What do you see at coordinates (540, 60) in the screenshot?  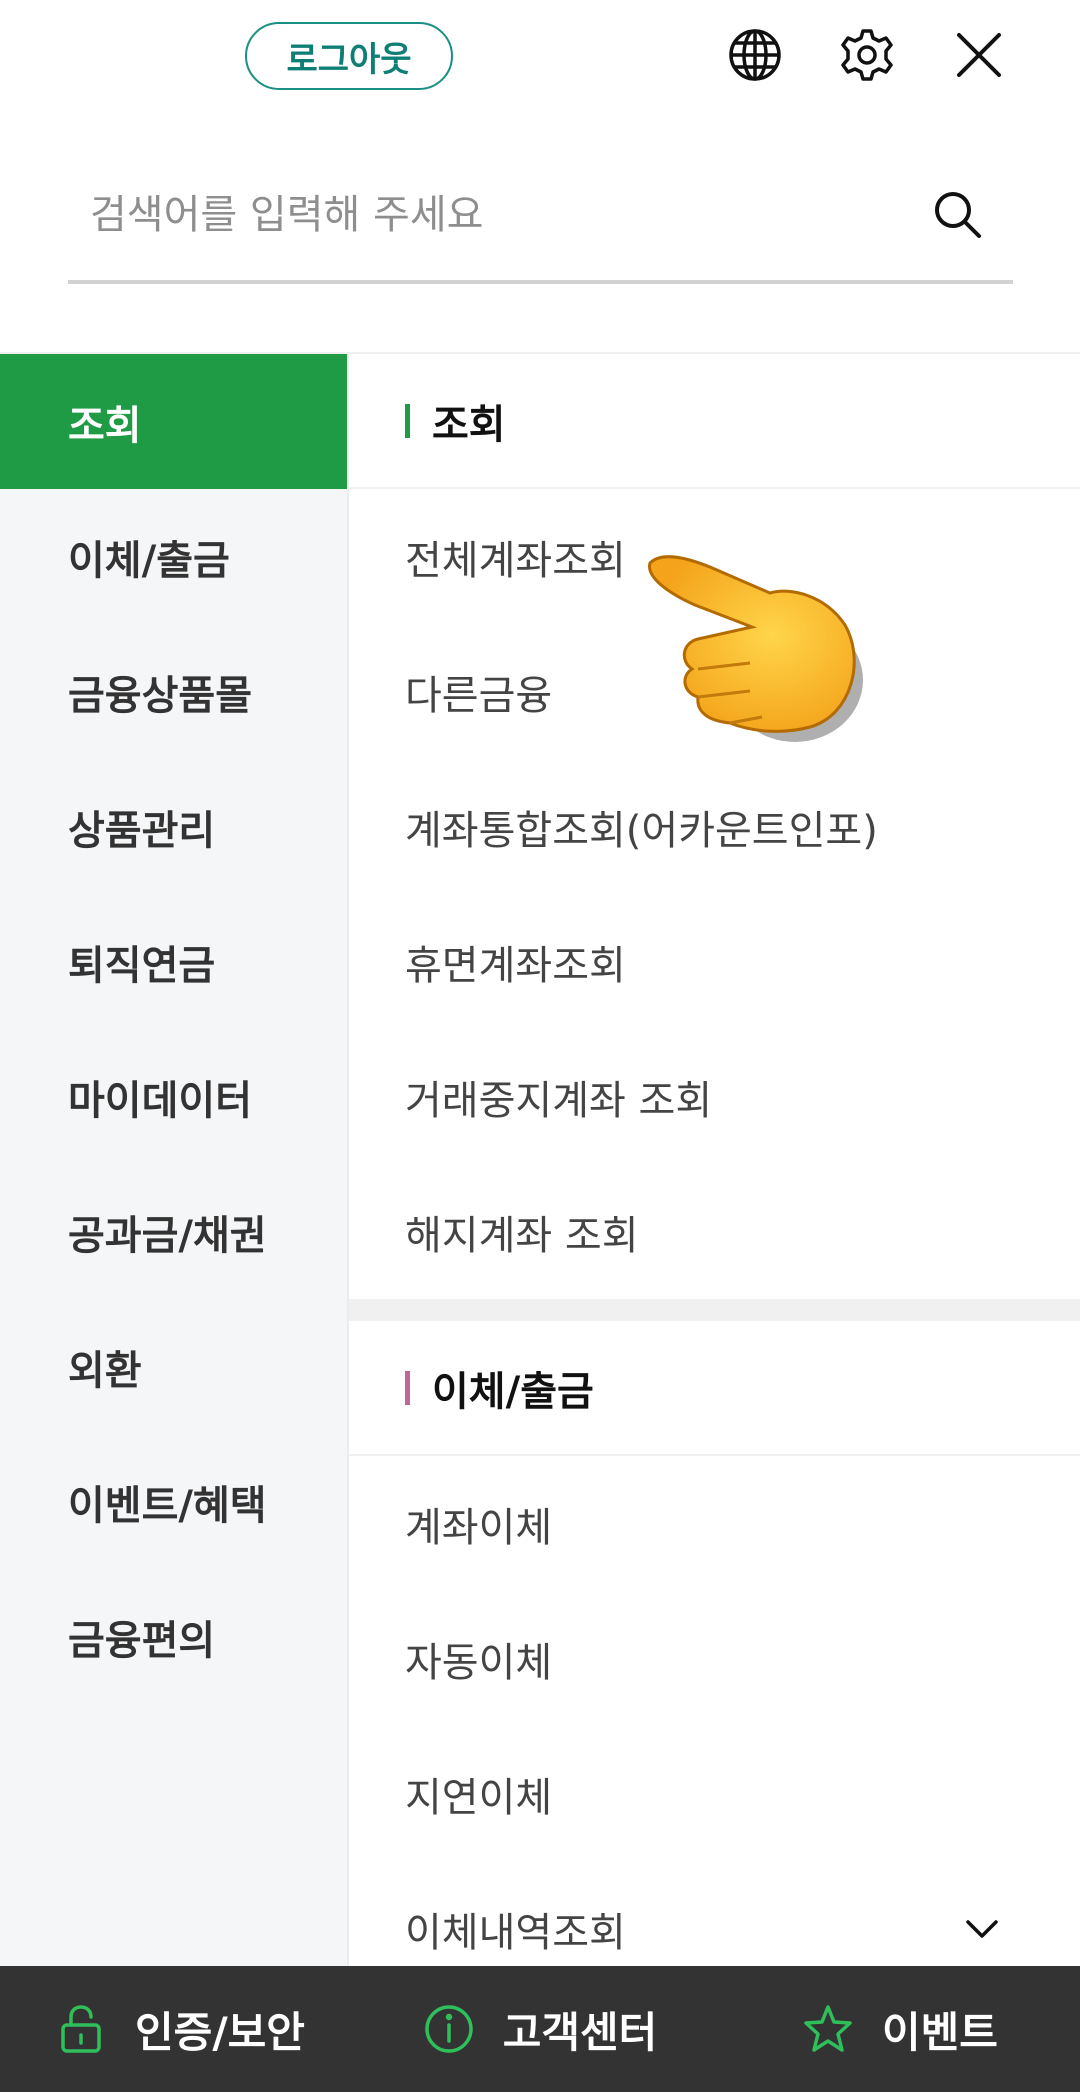 I see `header: 로그아웃` at bounding box center [540, 60].